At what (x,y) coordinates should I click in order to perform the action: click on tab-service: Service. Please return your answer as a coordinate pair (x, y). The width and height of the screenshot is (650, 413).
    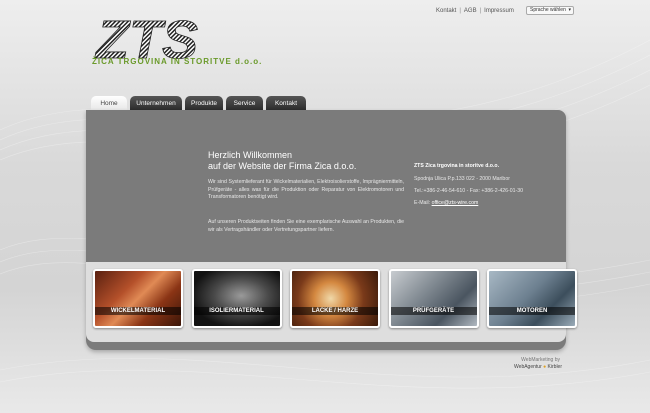
    Looking at the image, I should click on (244, 103).